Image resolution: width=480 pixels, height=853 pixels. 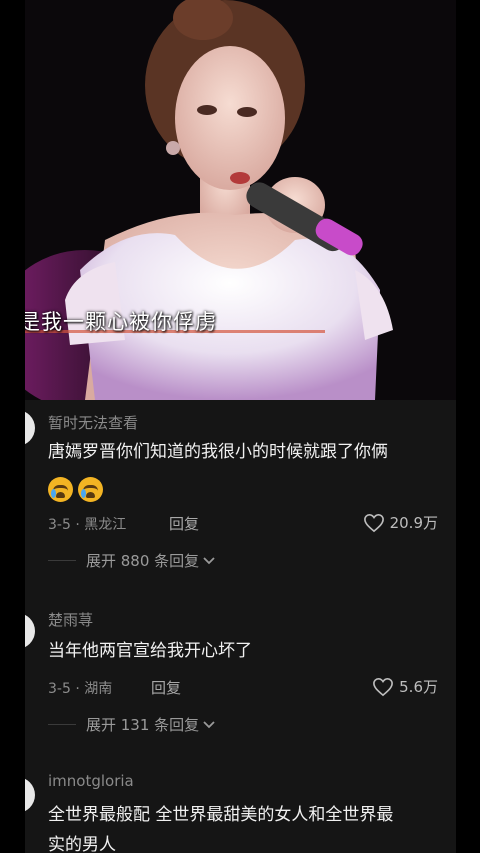 I want to click on expand-label: 展开 880 条回复, so click(x=143, y=561).